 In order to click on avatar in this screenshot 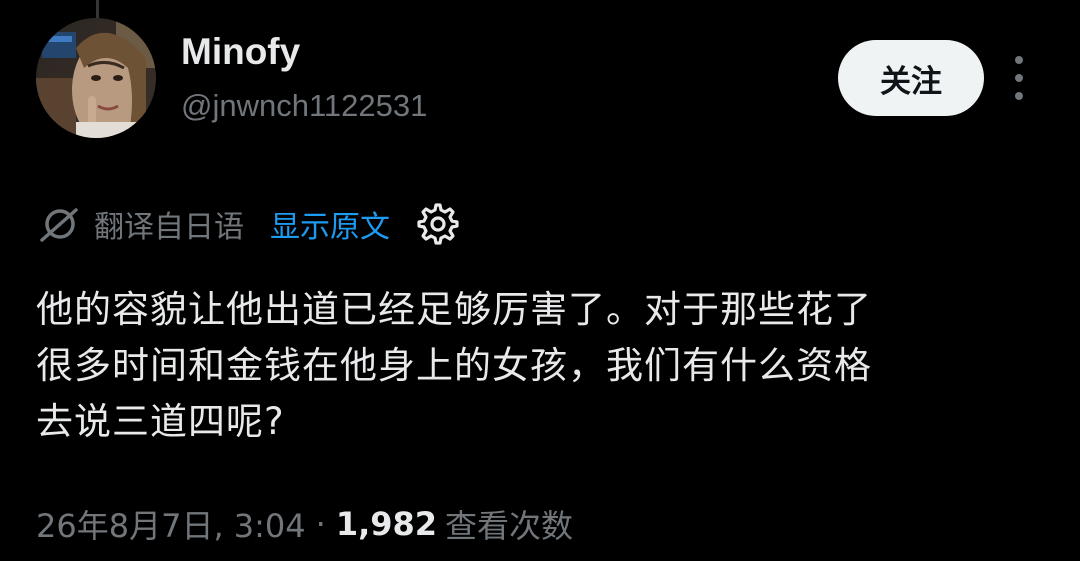, I will do `click(96, 78)`.